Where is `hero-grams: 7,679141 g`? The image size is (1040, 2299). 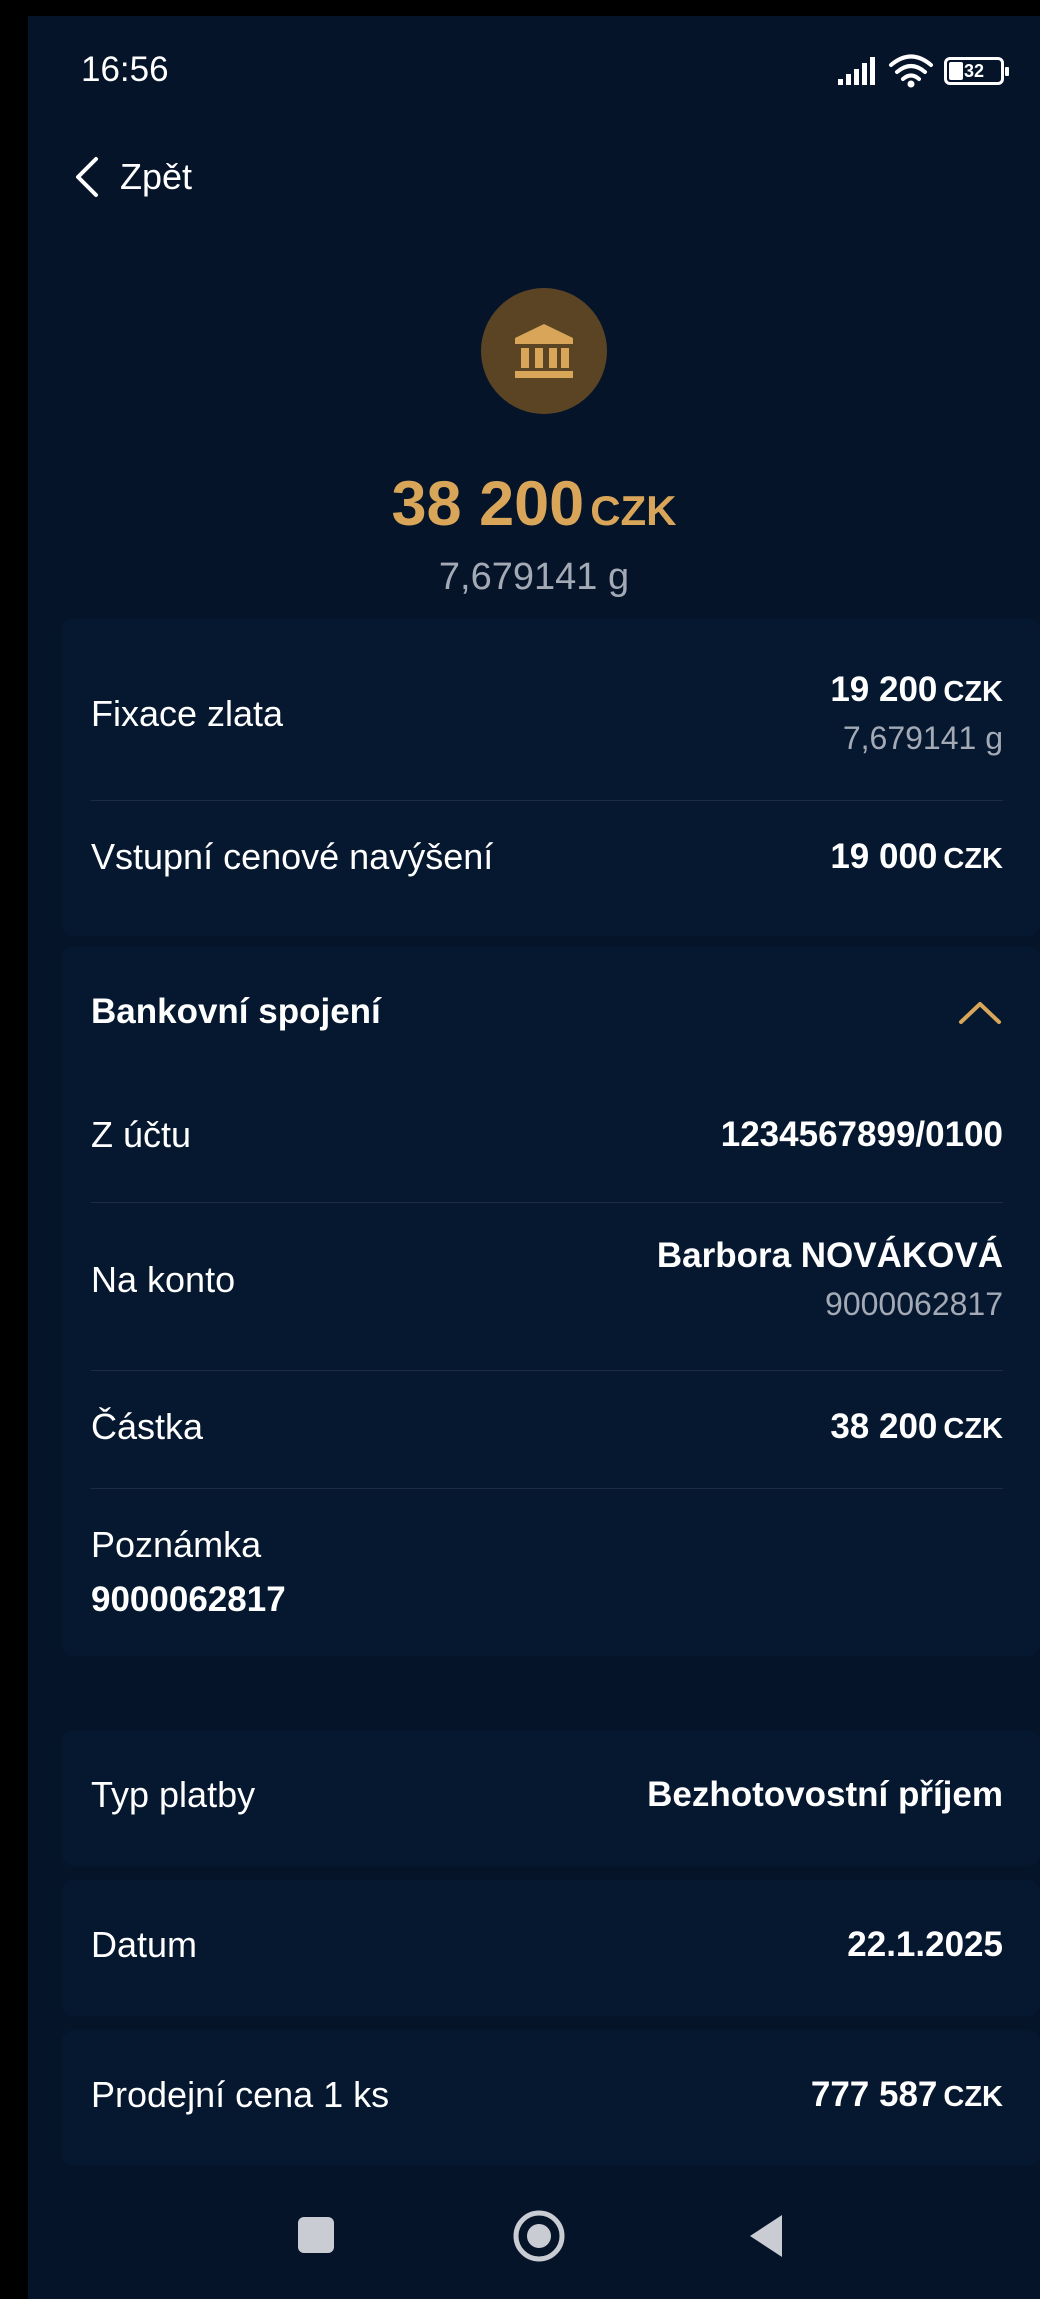 hero-grams: 7,679141 g is located at coordinates (534, 577).